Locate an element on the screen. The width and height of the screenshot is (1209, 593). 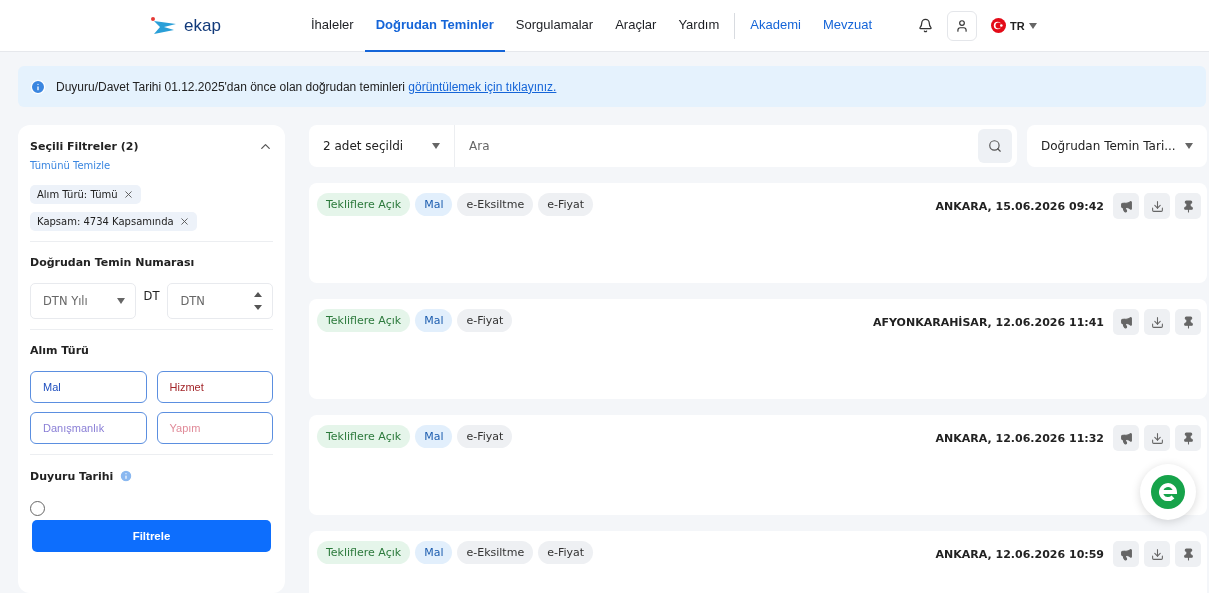
nav-tab: Yardım is located at coordinates (699, 26).